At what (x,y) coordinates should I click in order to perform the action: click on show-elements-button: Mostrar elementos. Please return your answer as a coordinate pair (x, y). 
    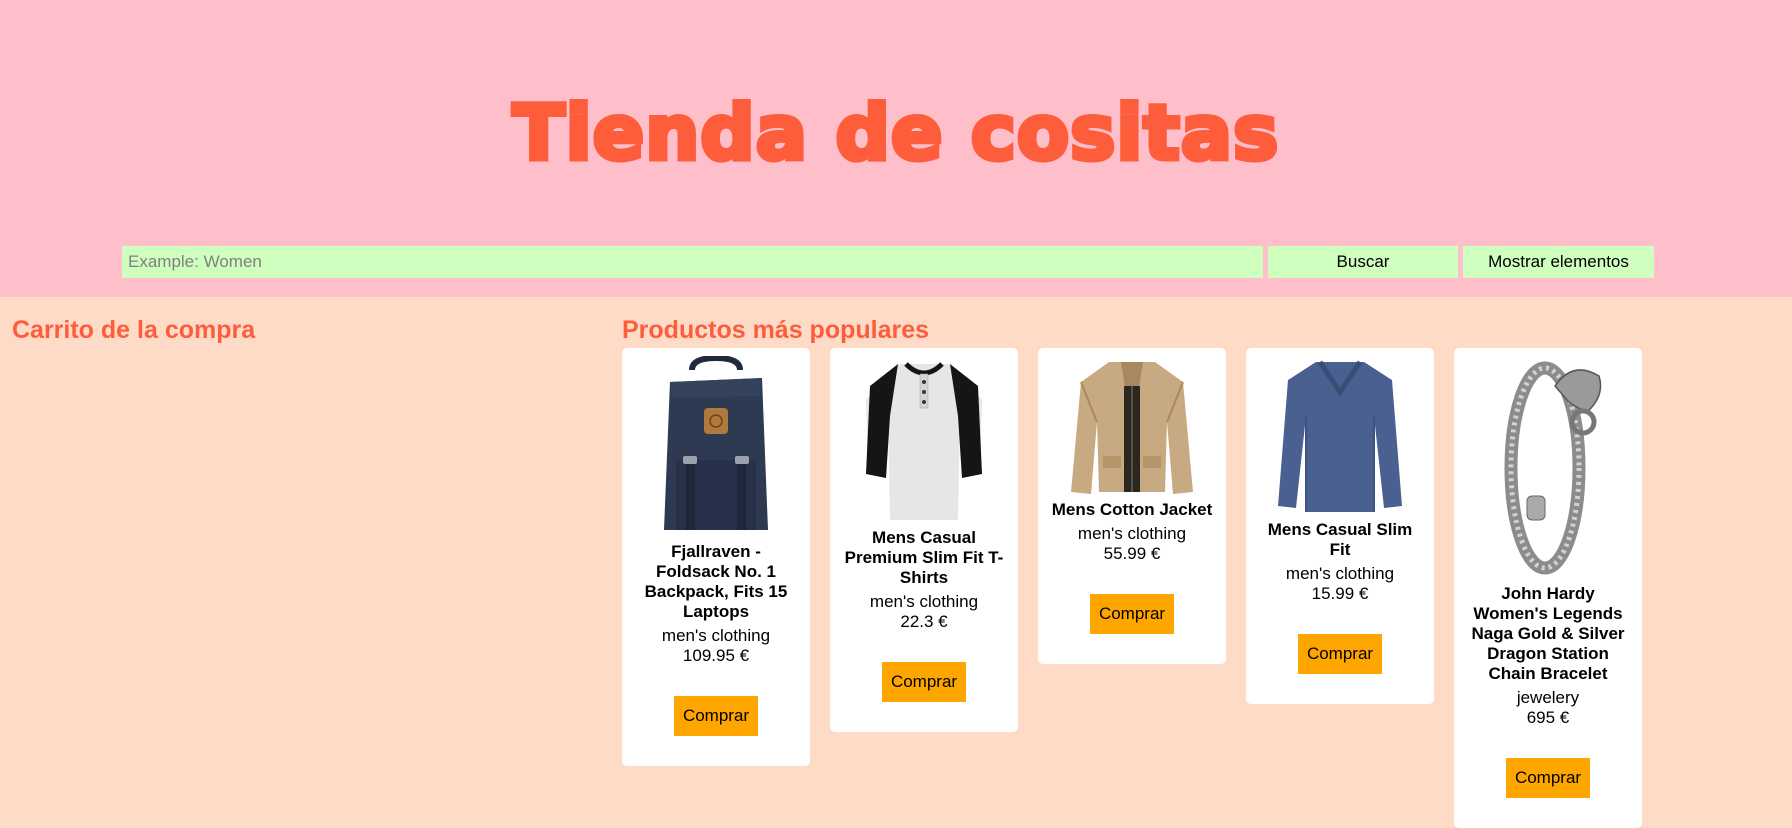
    Looking at the image, I should click on (1558, 262).